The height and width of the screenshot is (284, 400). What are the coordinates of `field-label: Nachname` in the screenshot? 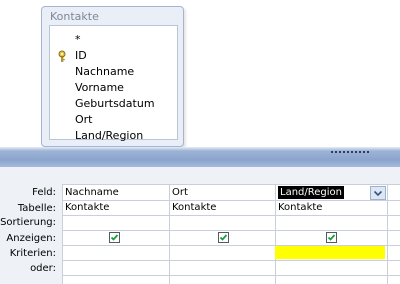 It's located at (105, 71).